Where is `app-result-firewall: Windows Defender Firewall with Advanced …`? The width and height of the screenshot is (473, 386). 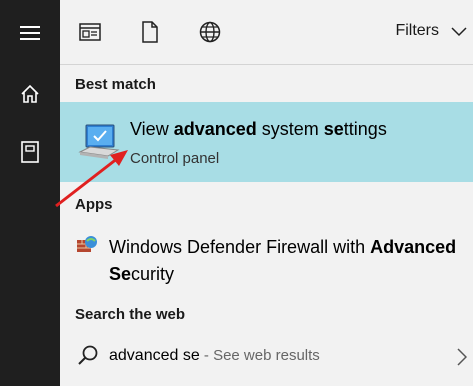
app-result-firewall: Windows Defender Firewall with Advanced … is located at coordinates (266, 256).